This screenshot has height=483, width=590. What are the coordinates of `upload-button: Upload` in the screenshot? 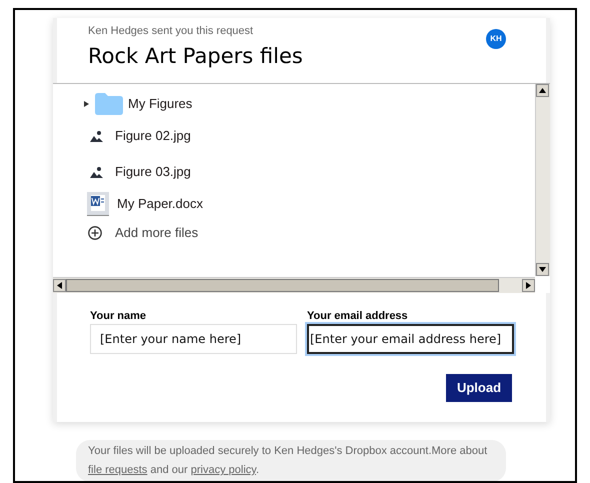 It's located at (479, 388).